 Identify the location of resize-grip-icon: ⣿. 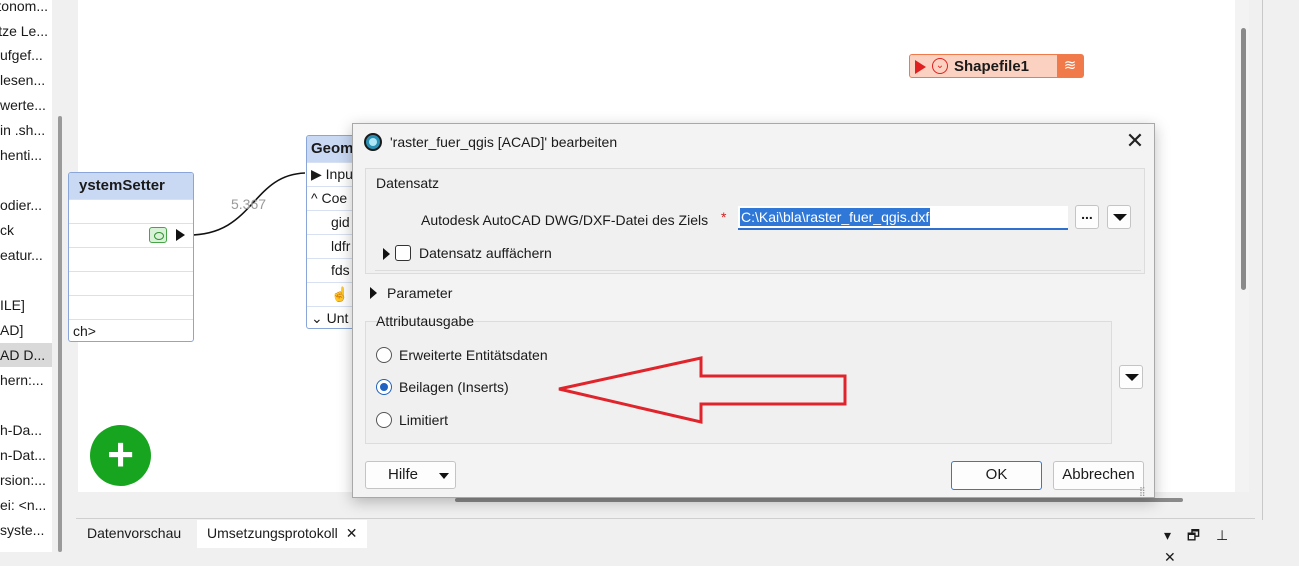
(1142, 491).